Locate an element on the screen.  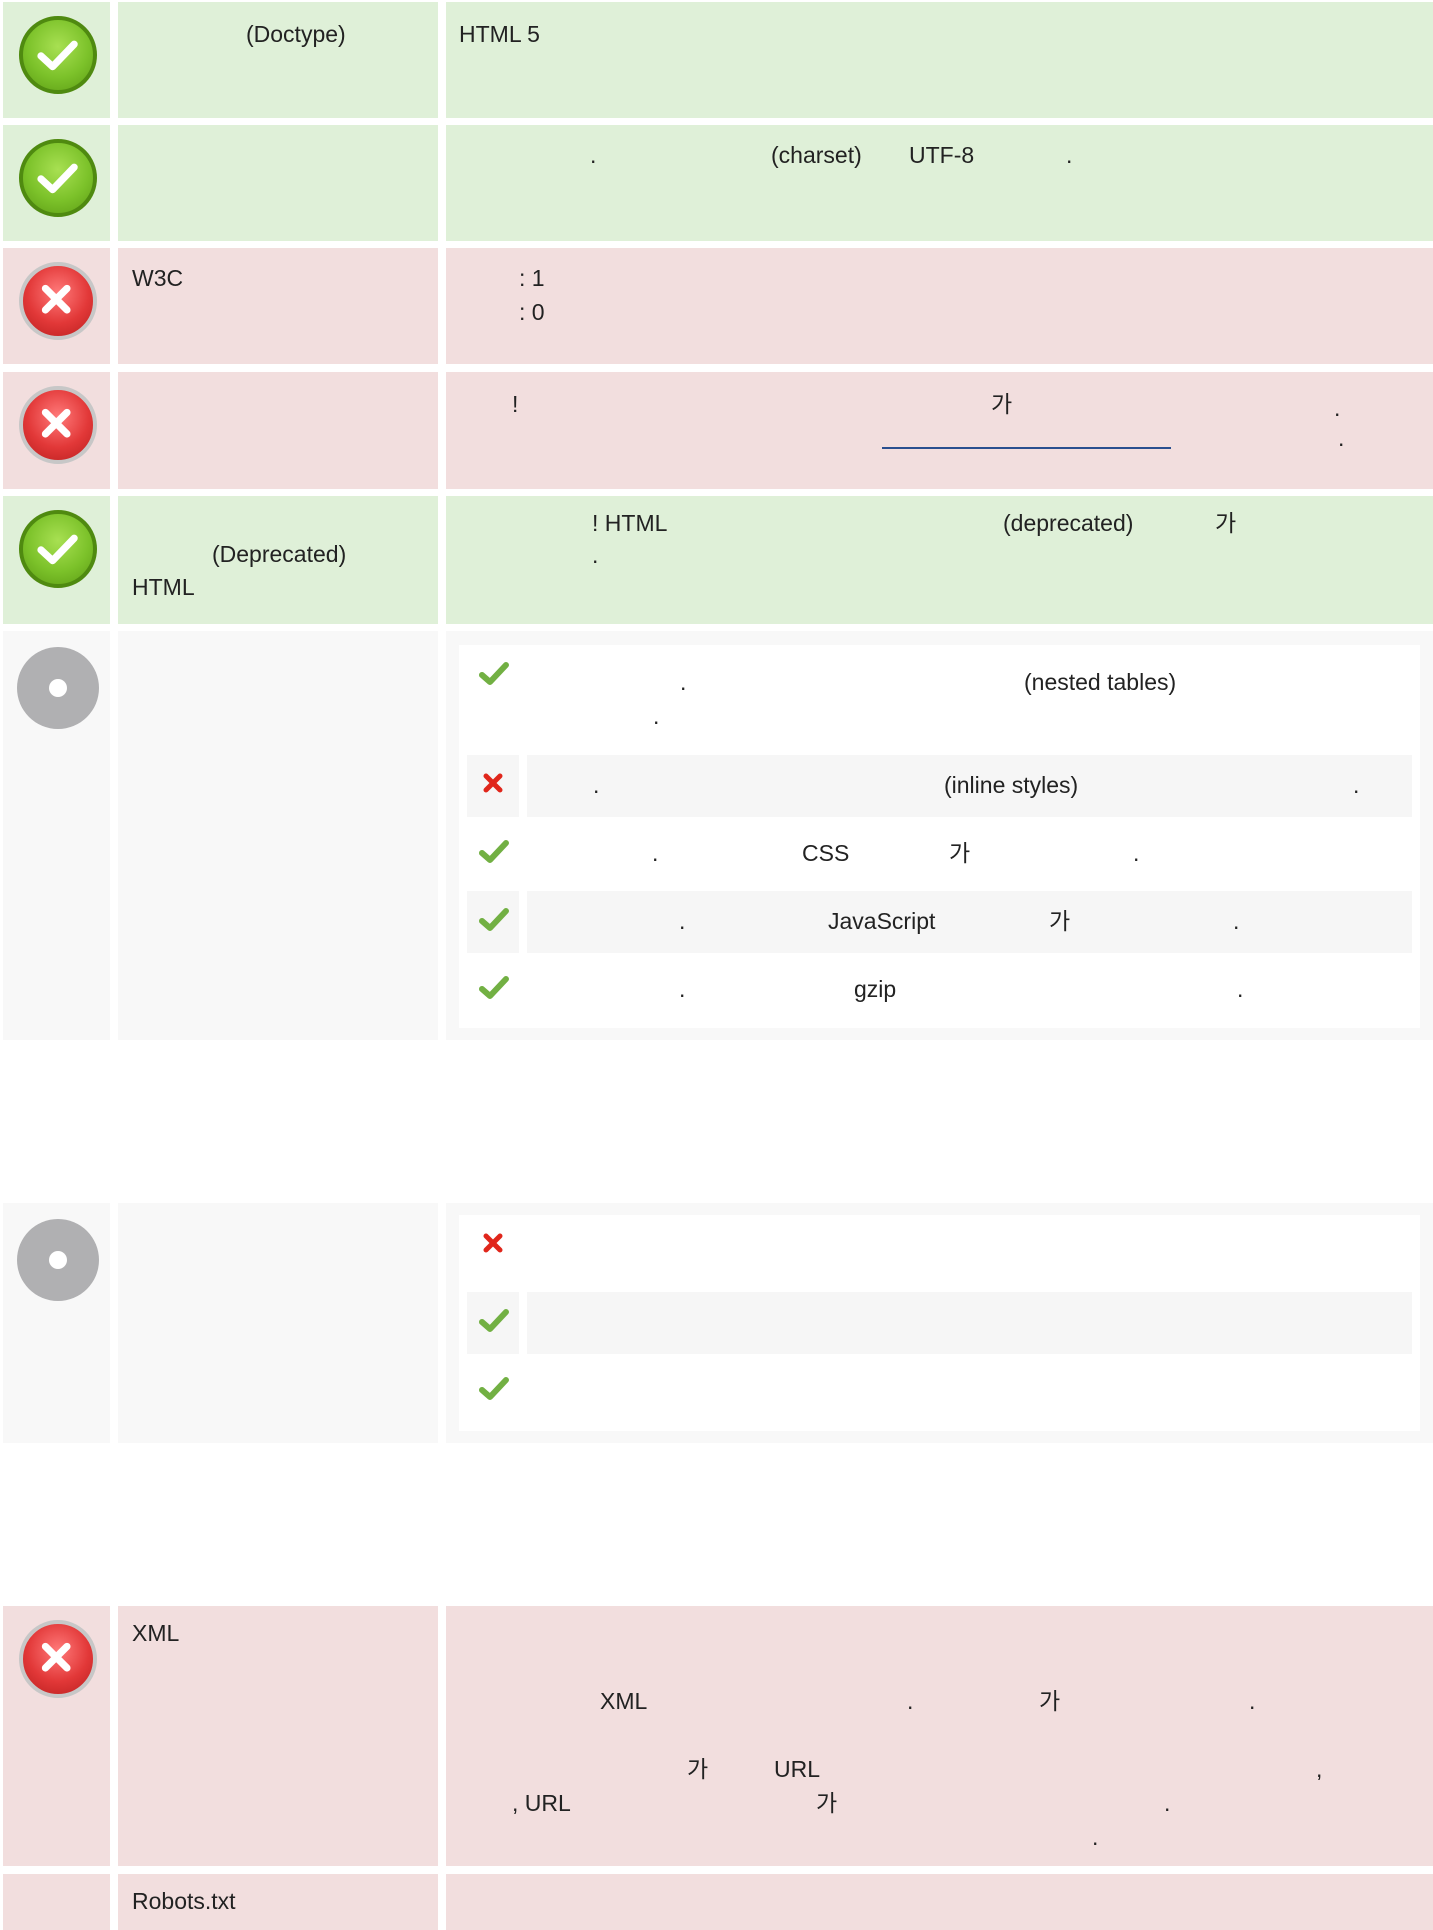
encoding-row: . (charset) UTF-8 . is located at coordinates (716, 183).